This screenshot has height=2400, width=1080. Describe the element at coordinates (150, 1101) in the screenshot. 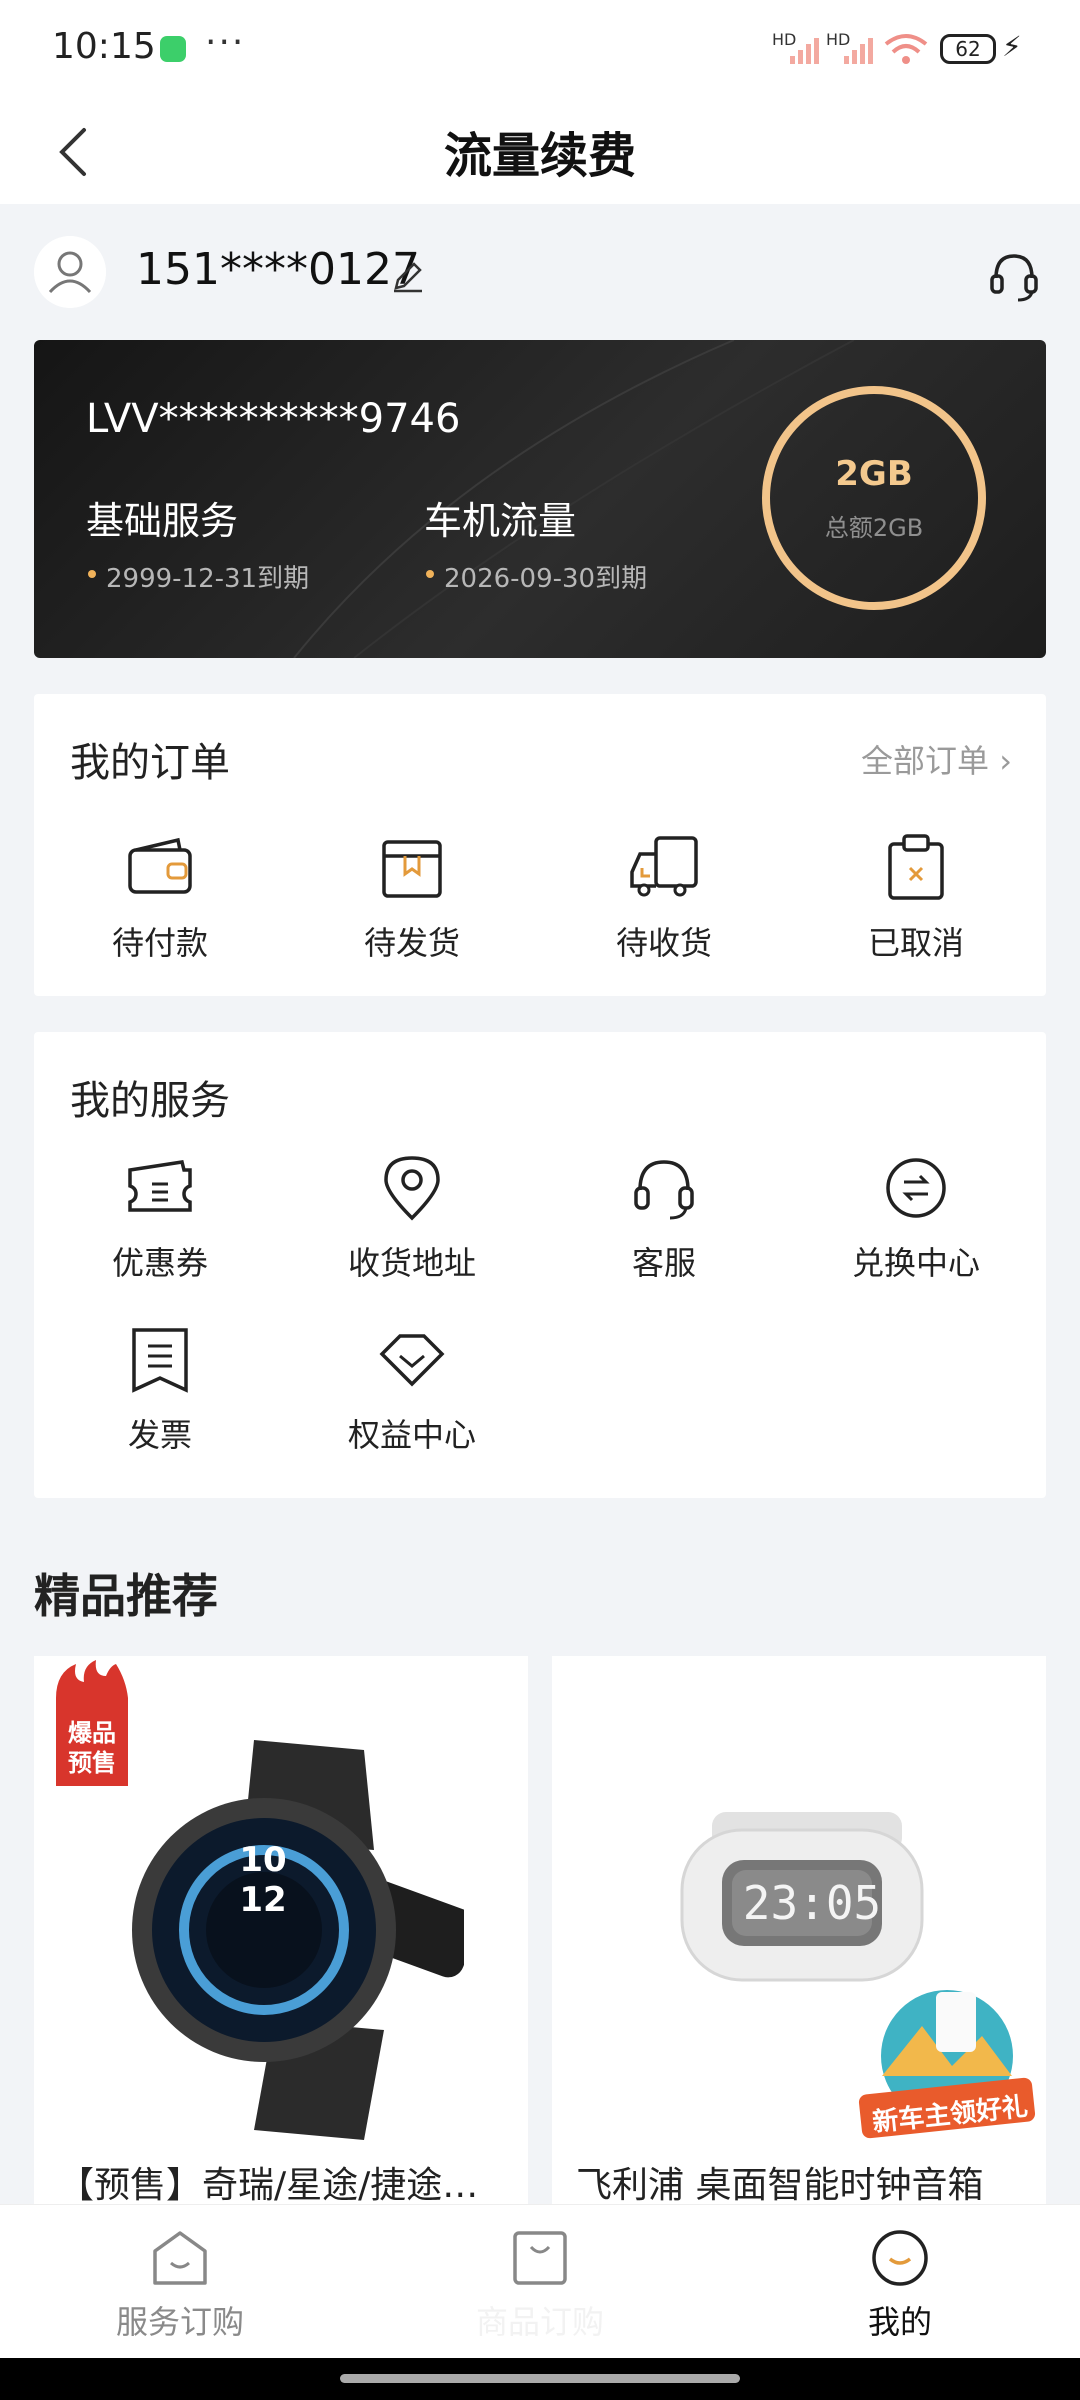

I see `services-title: 我的服务` at that location.